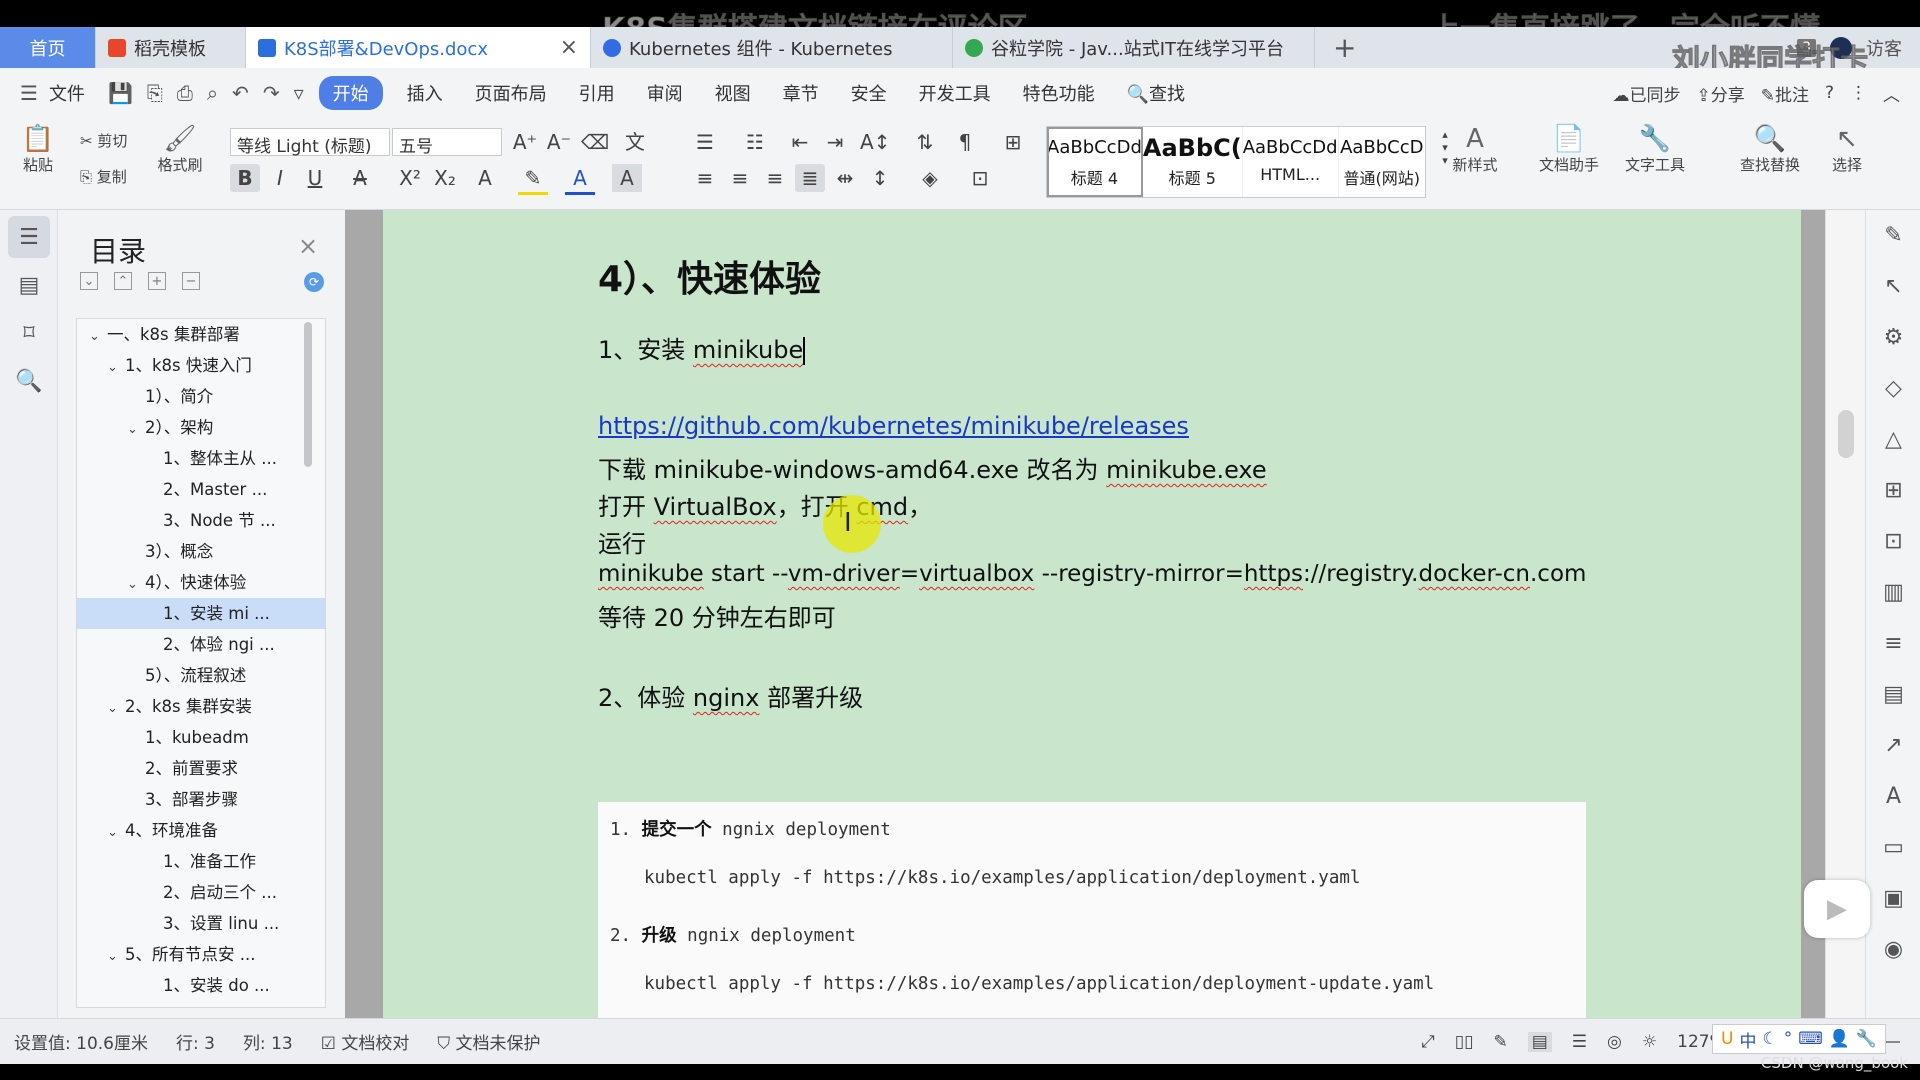 Image resolution: width=1920 pixels, height=1080 pixels. Describe the element at coordinates (201, 551) in the screenshot. I see `toc-item: 3）、概念` at that location.